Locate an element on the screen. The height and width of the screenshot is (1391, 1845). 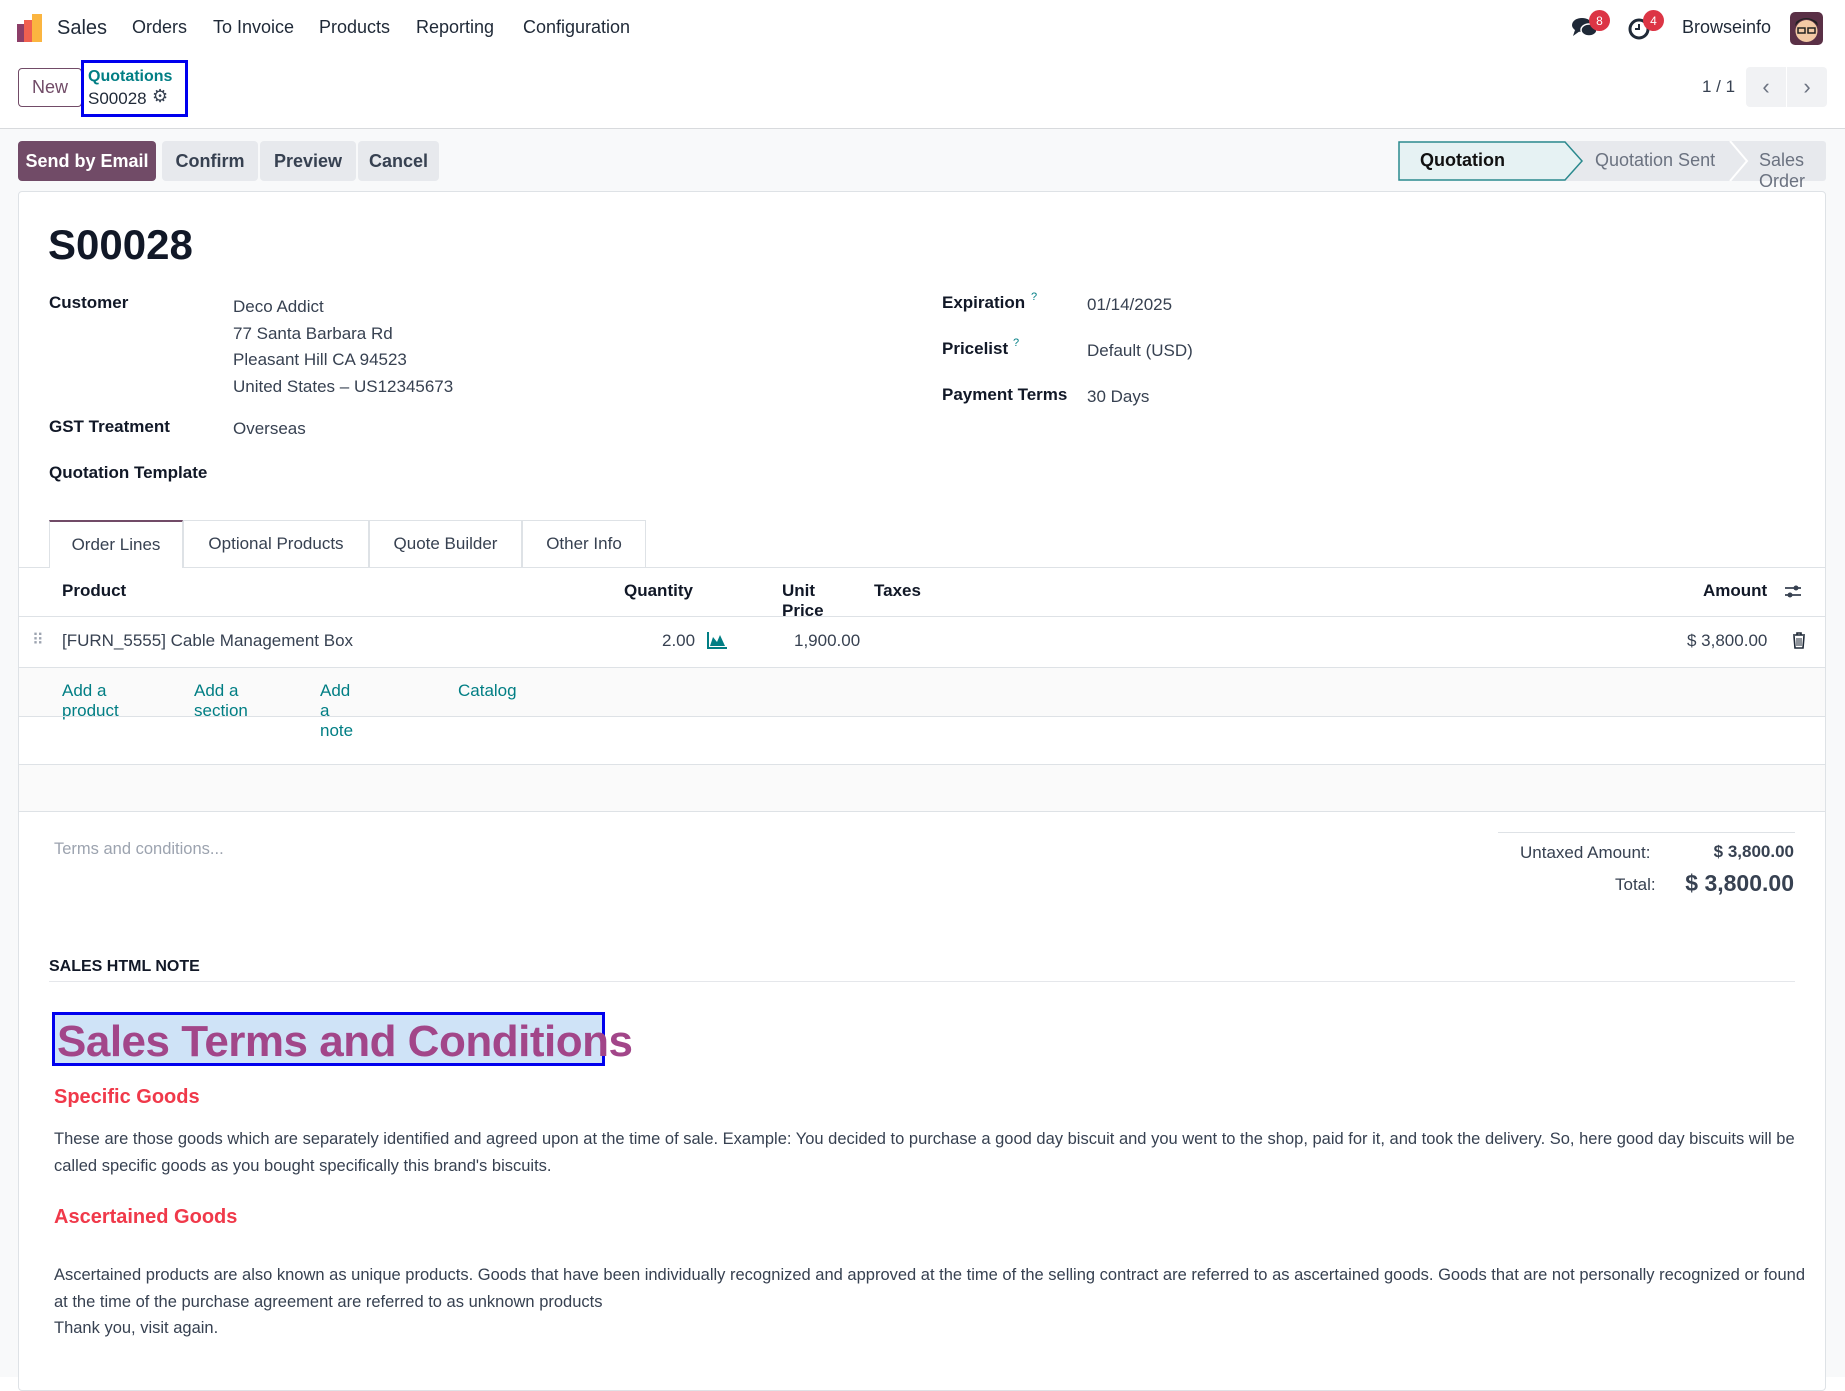
column-amount: Amount is located at coordinates (1735, 591).